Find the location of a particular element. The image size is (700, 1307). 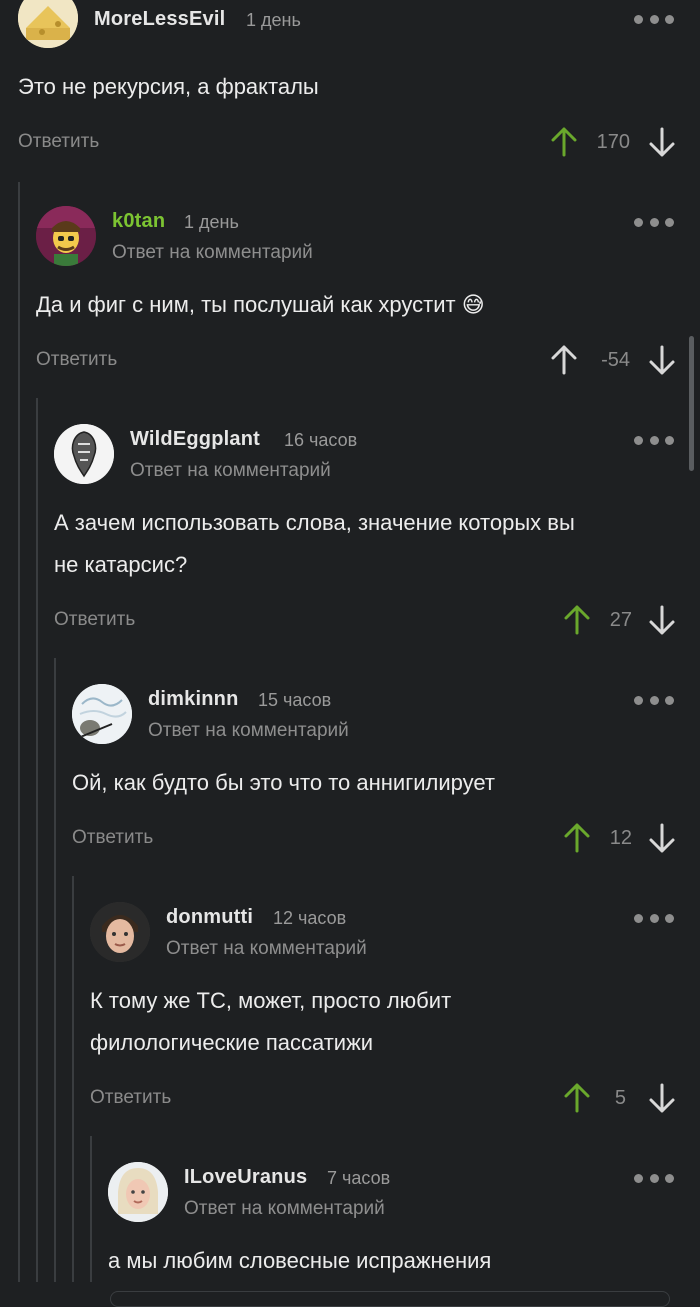

cartoon-avatar-icon is located at coordinates (66, 236).